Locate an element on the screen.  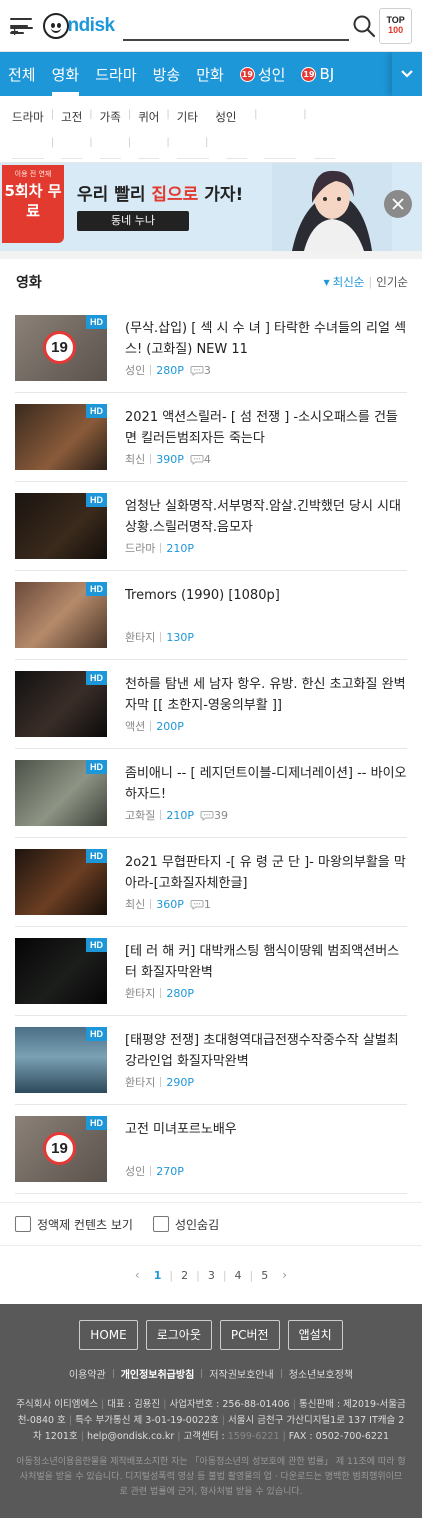
bizno: 256-88-01406 is located at coordinates (256, 1404).